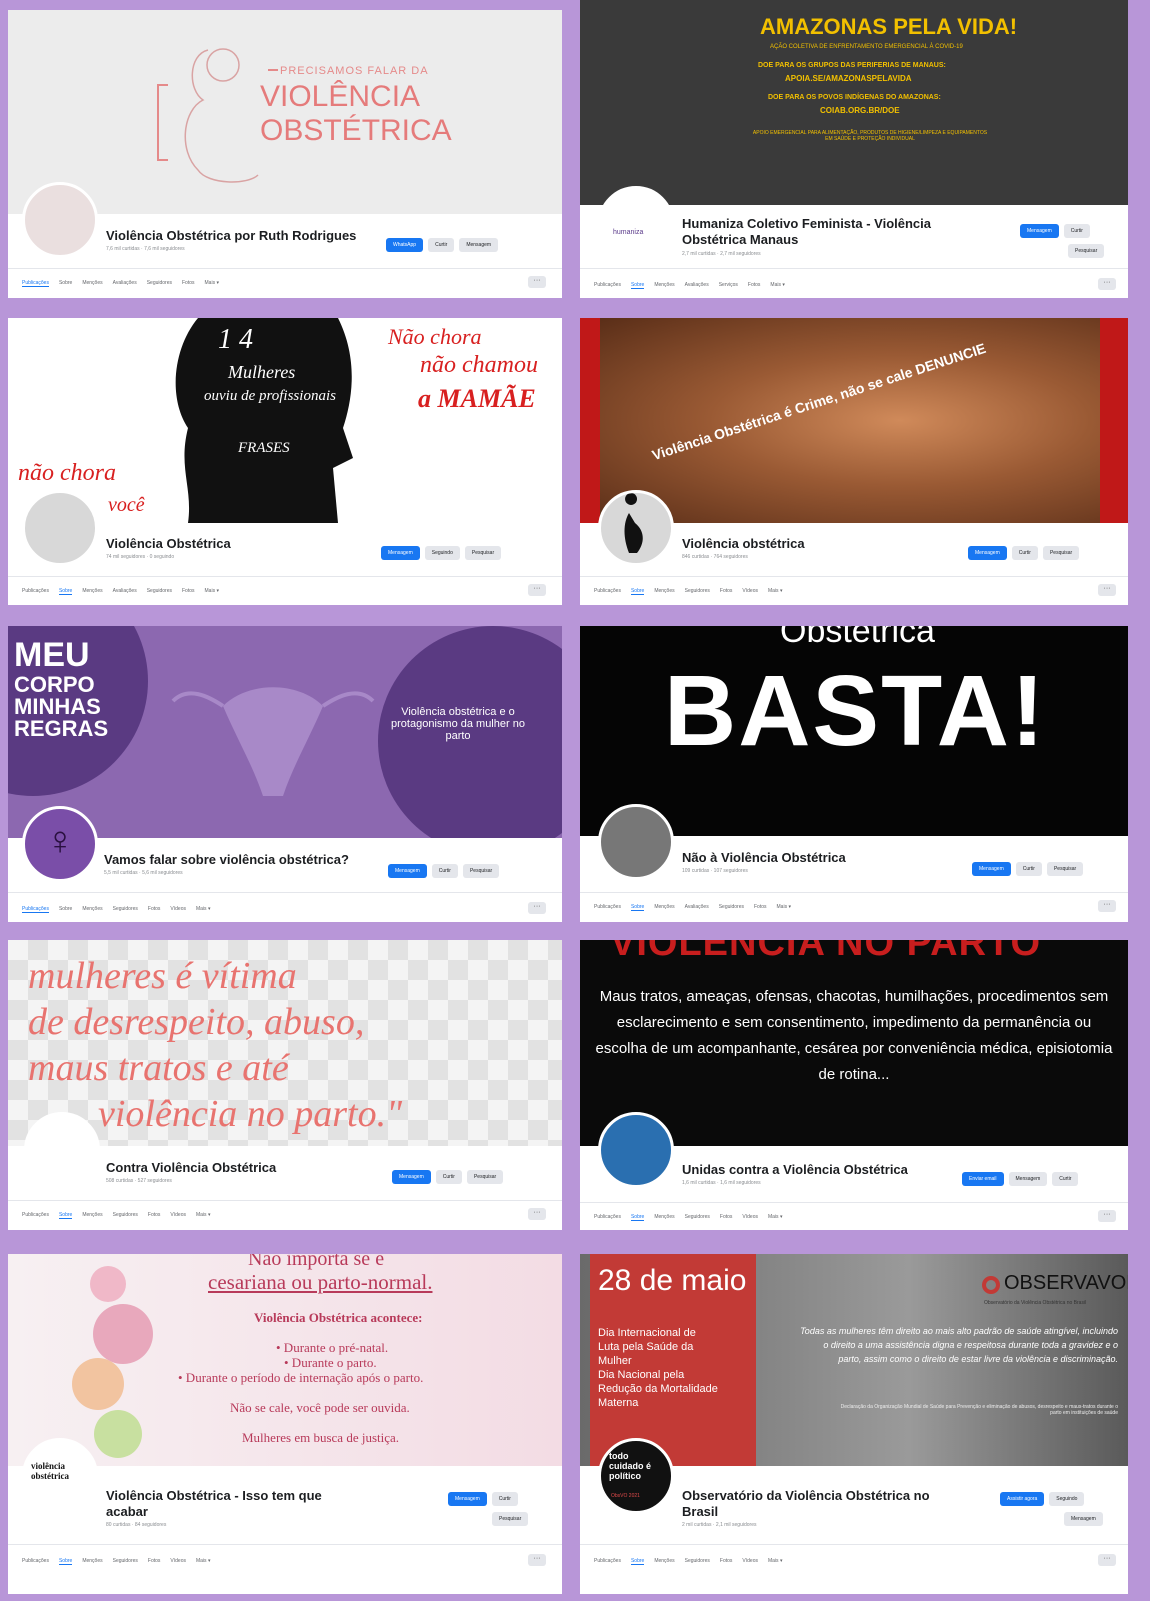  What do you see at coordinates (636, 224) in the screenshot?
I see `page-avatar: humaniza` at bounding box center [636, 224].